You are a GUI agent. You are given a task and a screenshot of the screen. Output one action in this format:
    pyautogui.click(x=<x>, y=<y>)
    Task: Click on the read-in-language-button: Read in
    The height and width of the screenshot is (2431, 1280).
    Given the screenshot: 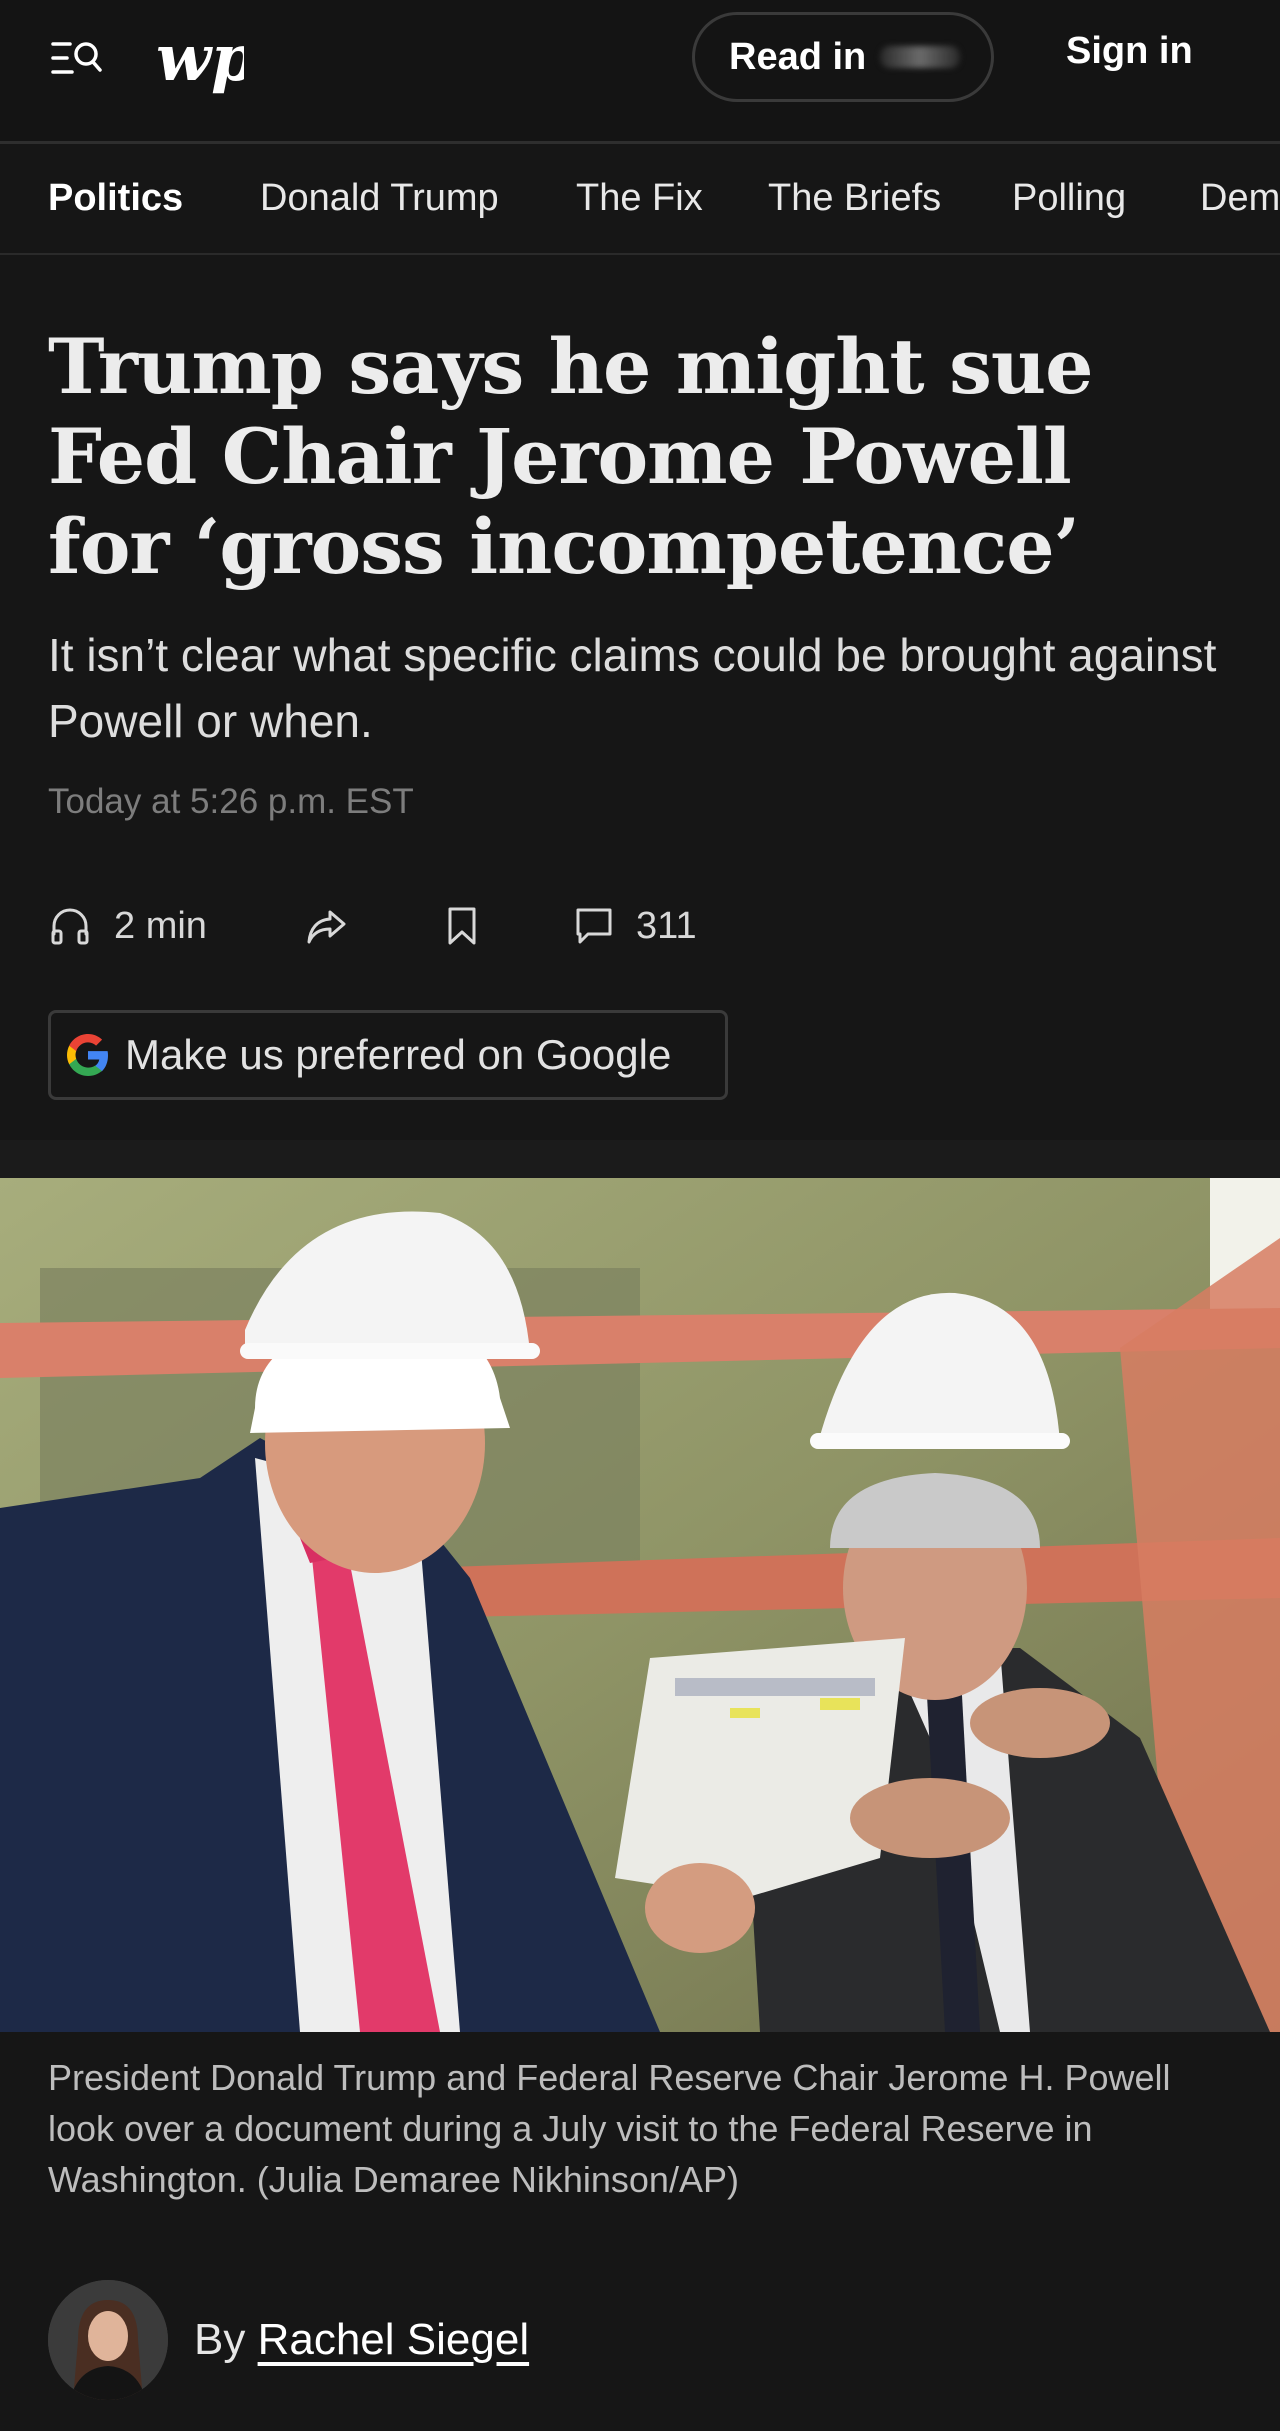 What is the action you would take?
    pyautogui.click(x=843, y=57)
    